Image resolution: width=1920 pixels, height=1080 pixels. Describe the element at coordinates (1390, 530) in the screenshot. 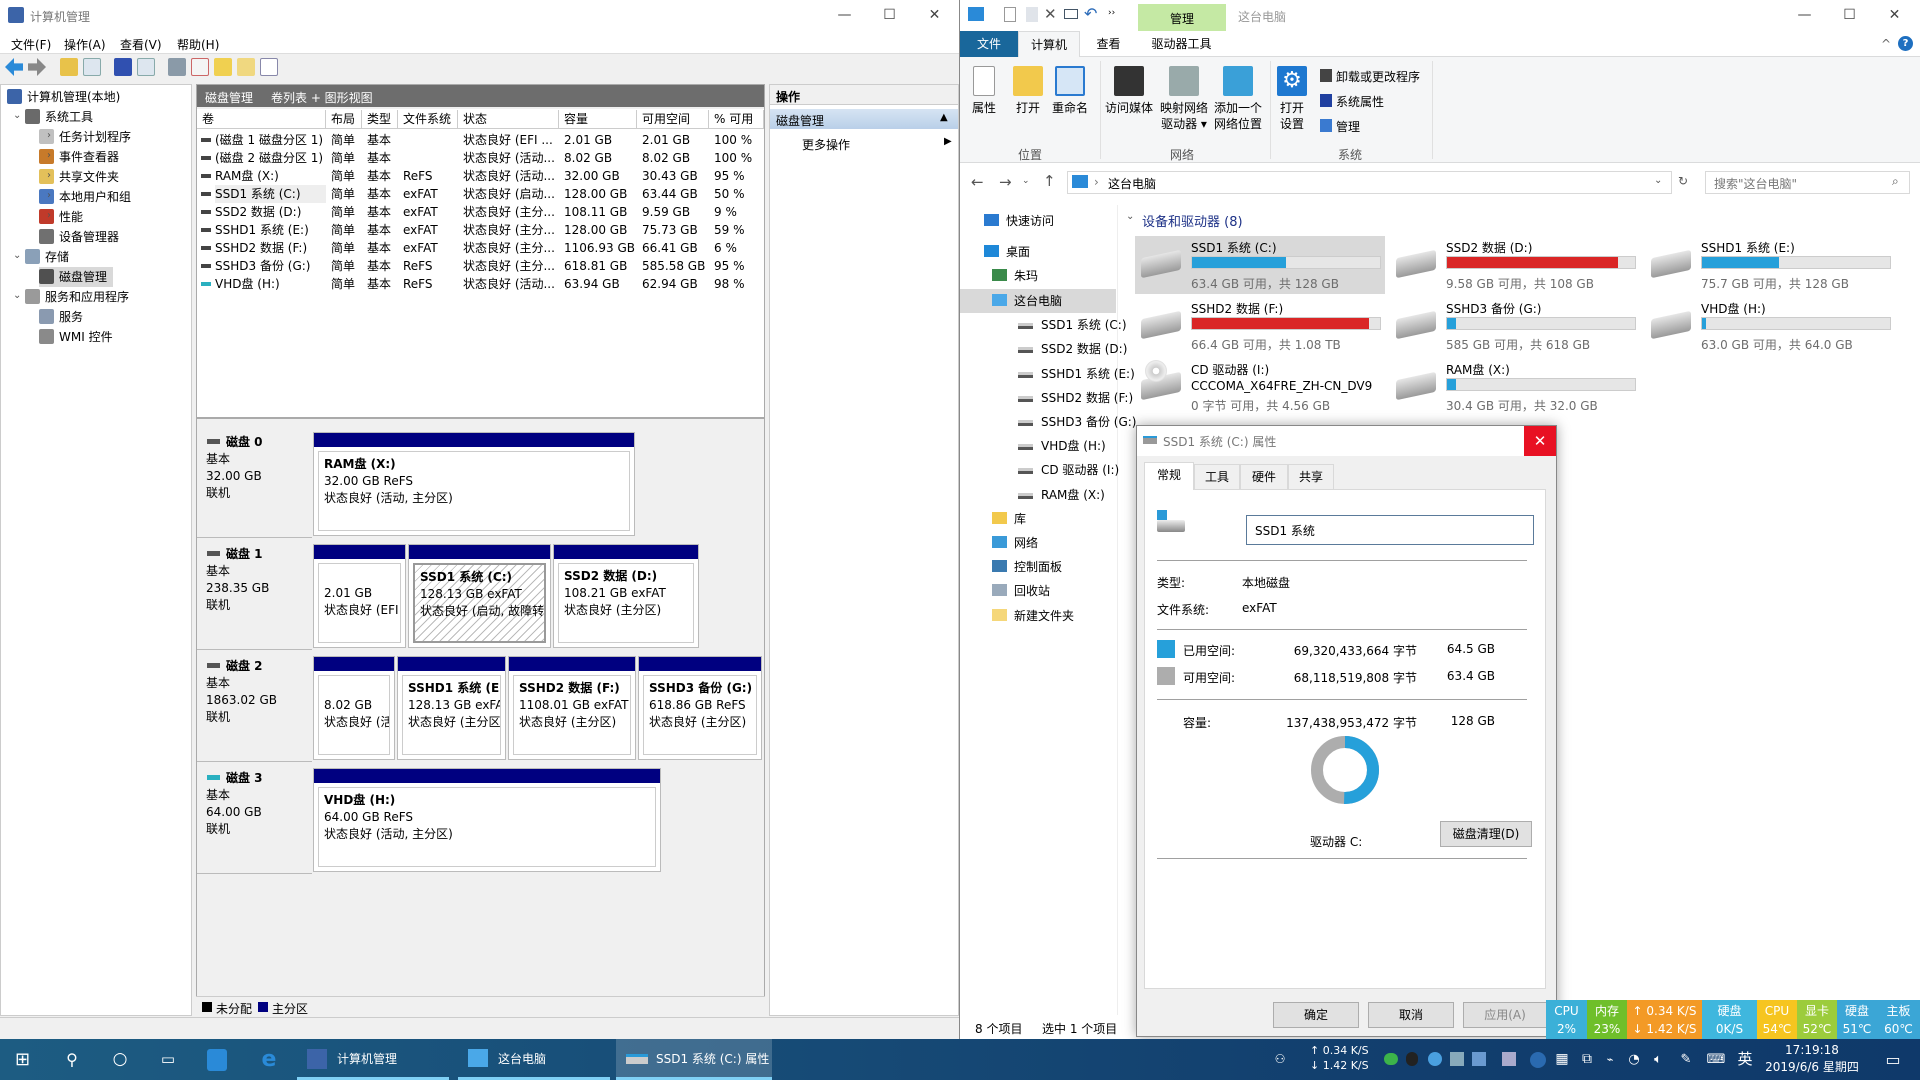

I see `volume-name-input: SSD1 系统` at that location.